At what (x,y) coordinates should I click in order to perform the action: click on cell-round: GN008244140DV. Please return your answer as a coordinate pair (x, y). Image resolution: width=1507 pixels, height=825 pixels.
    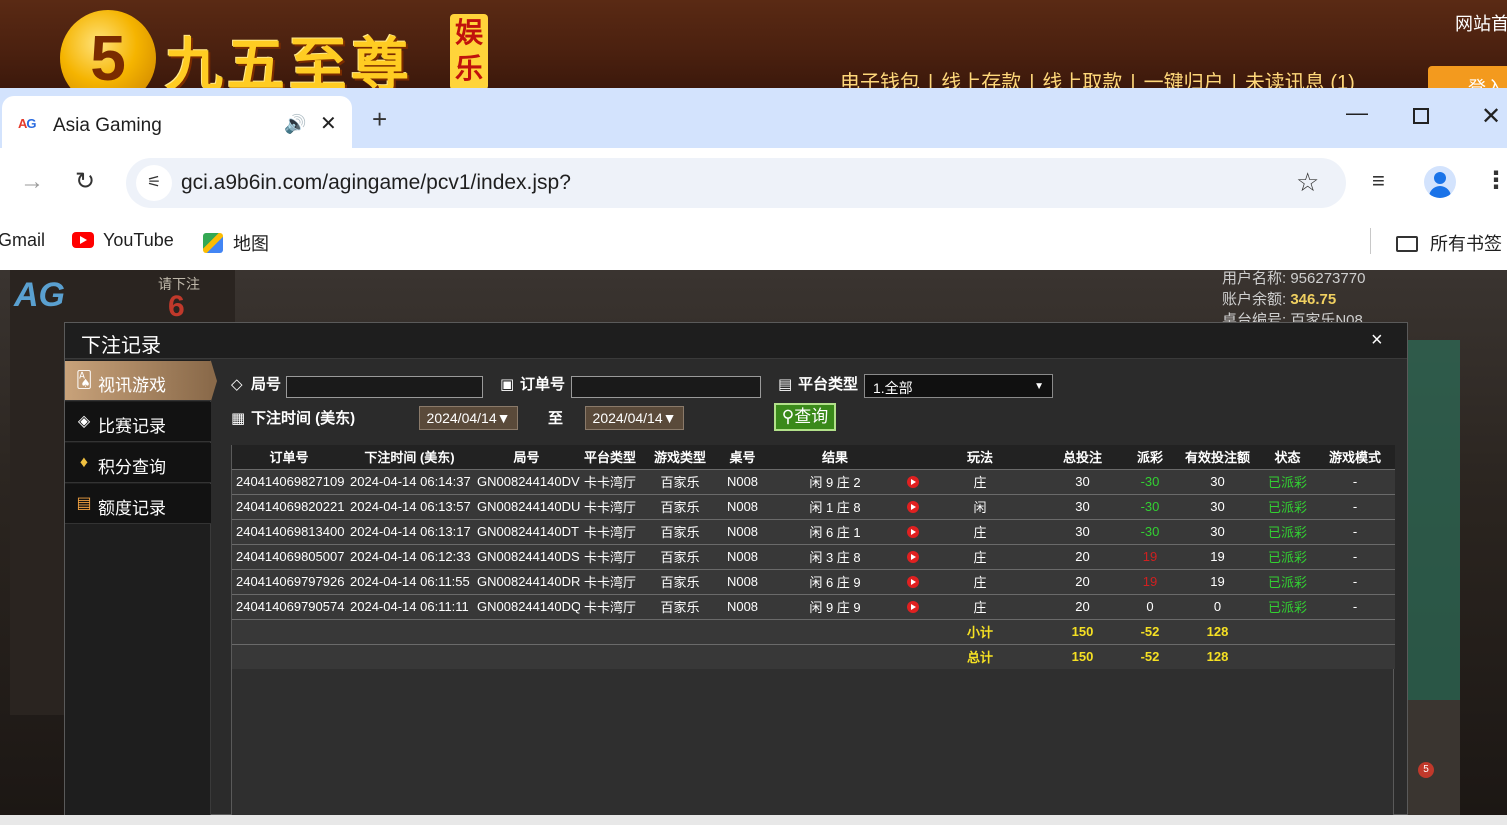
    Looking at the image, I should click on (526, 481).